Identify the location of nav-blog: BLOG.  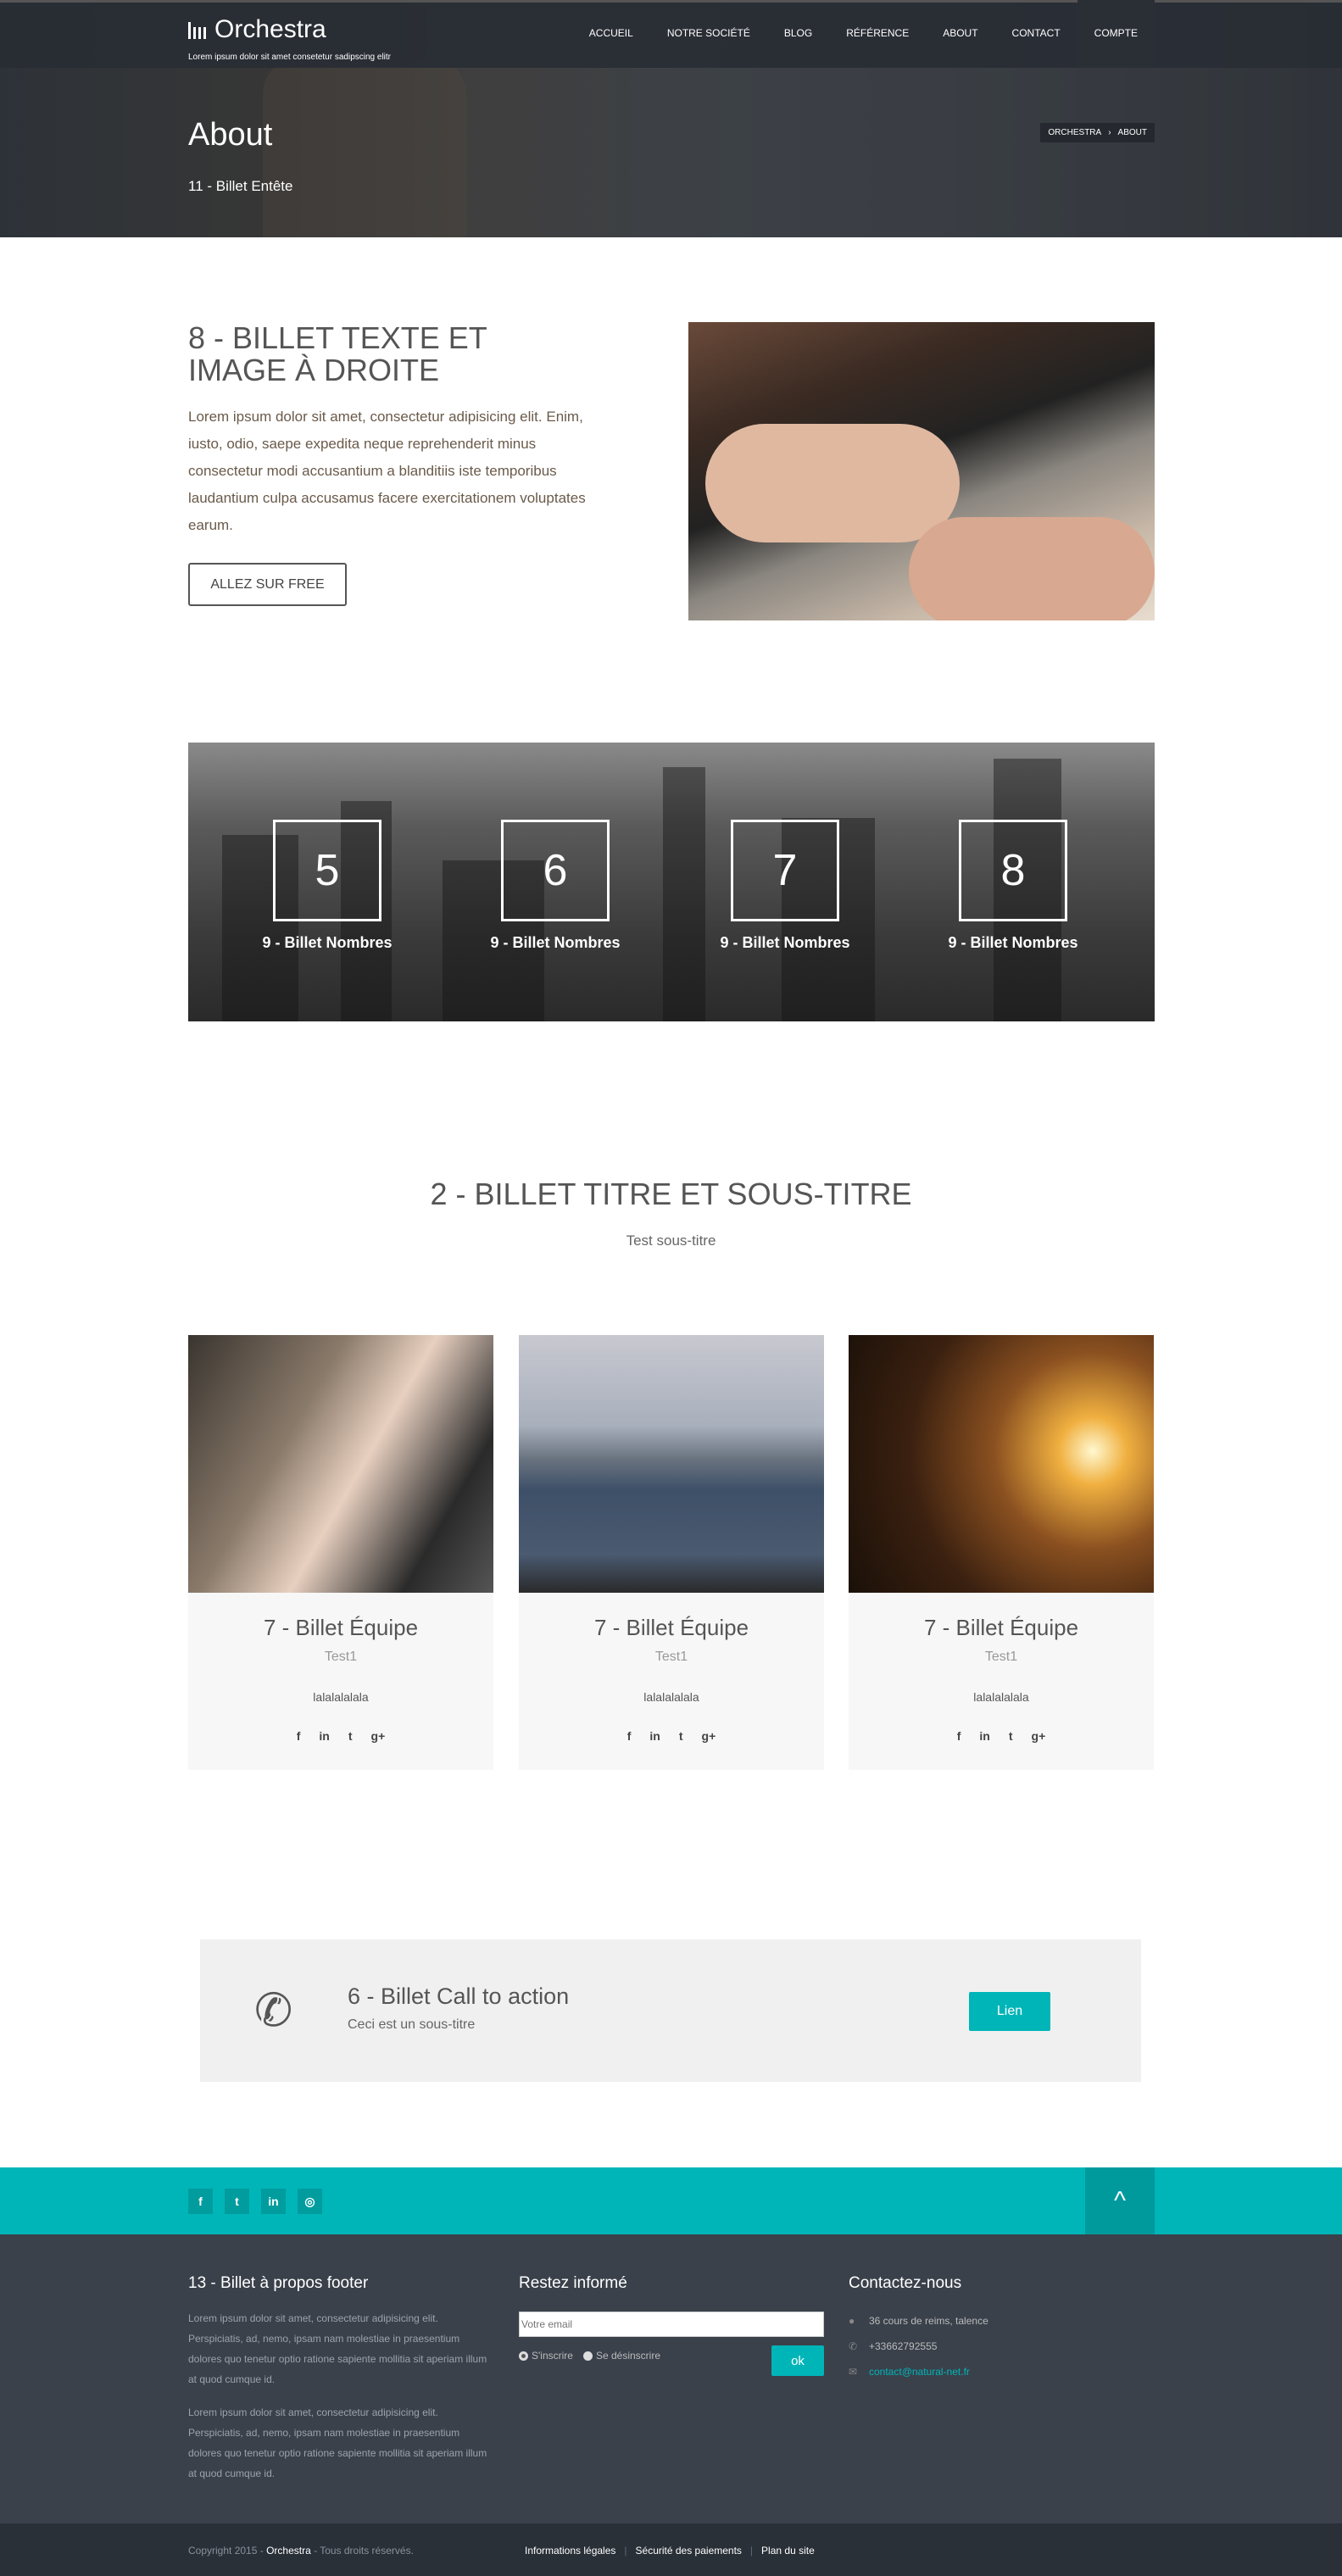
(798, 34).